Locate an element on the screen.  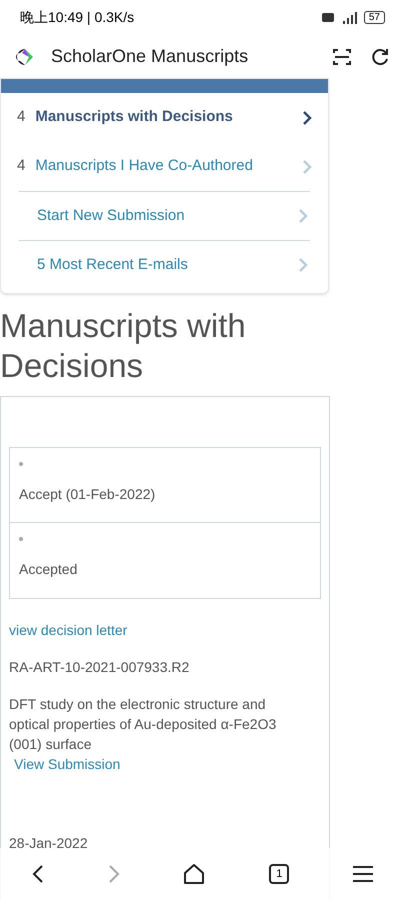
status-time: 晚上10:49 | 0.3K/s is located at coordinates (77, 17).